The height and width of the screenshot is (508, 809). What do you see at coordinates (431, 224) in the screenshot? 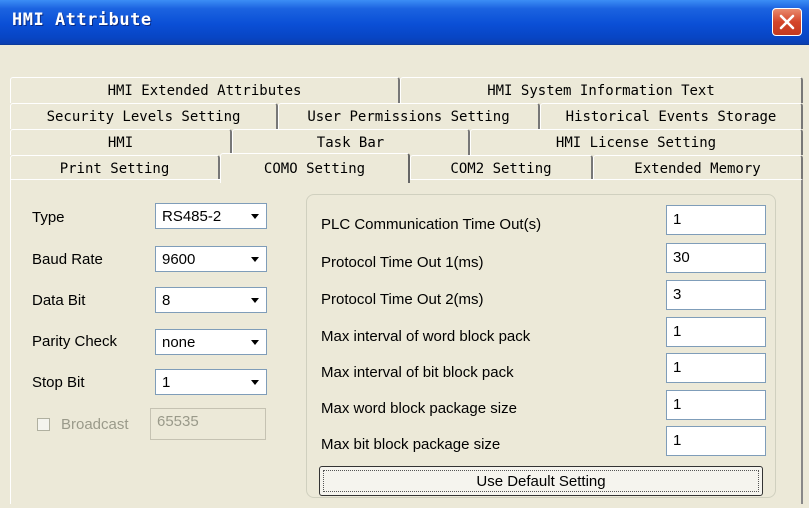
I see `param-label: PLC Communication Time Out(s)` at bounding box center [431, 224].